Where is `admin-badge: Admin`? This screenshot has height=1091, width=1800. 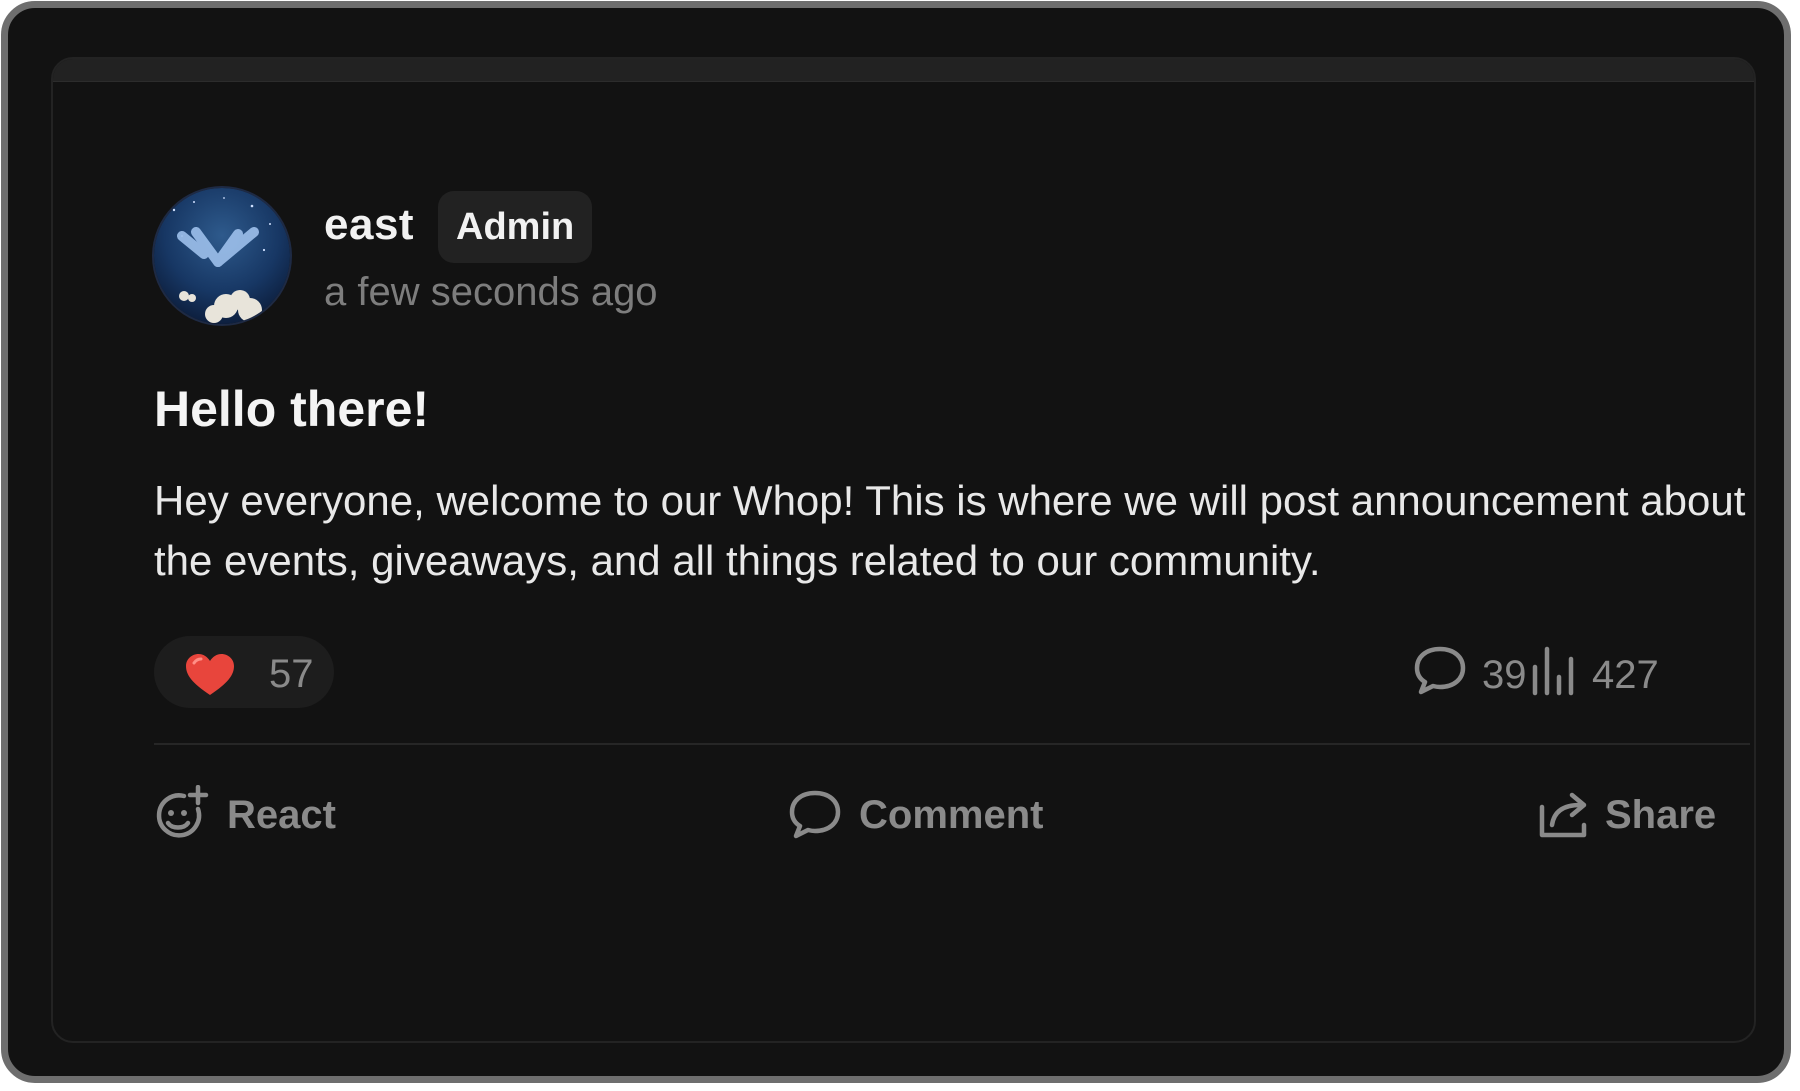
admin-badge: Admin is located at coordinates (515, 227).